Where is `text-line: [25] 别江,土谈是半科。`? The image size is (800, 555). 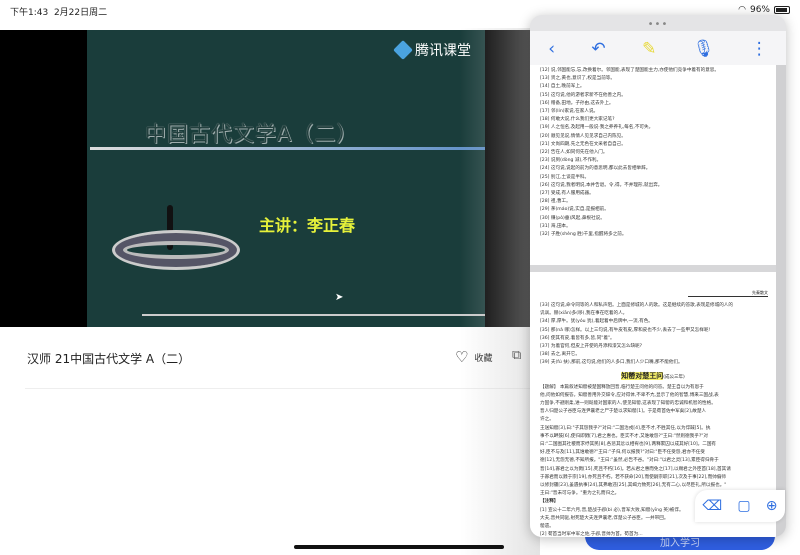 text-line: [25] 别江,土谈是半科。 is located at coordinates (565, 177).